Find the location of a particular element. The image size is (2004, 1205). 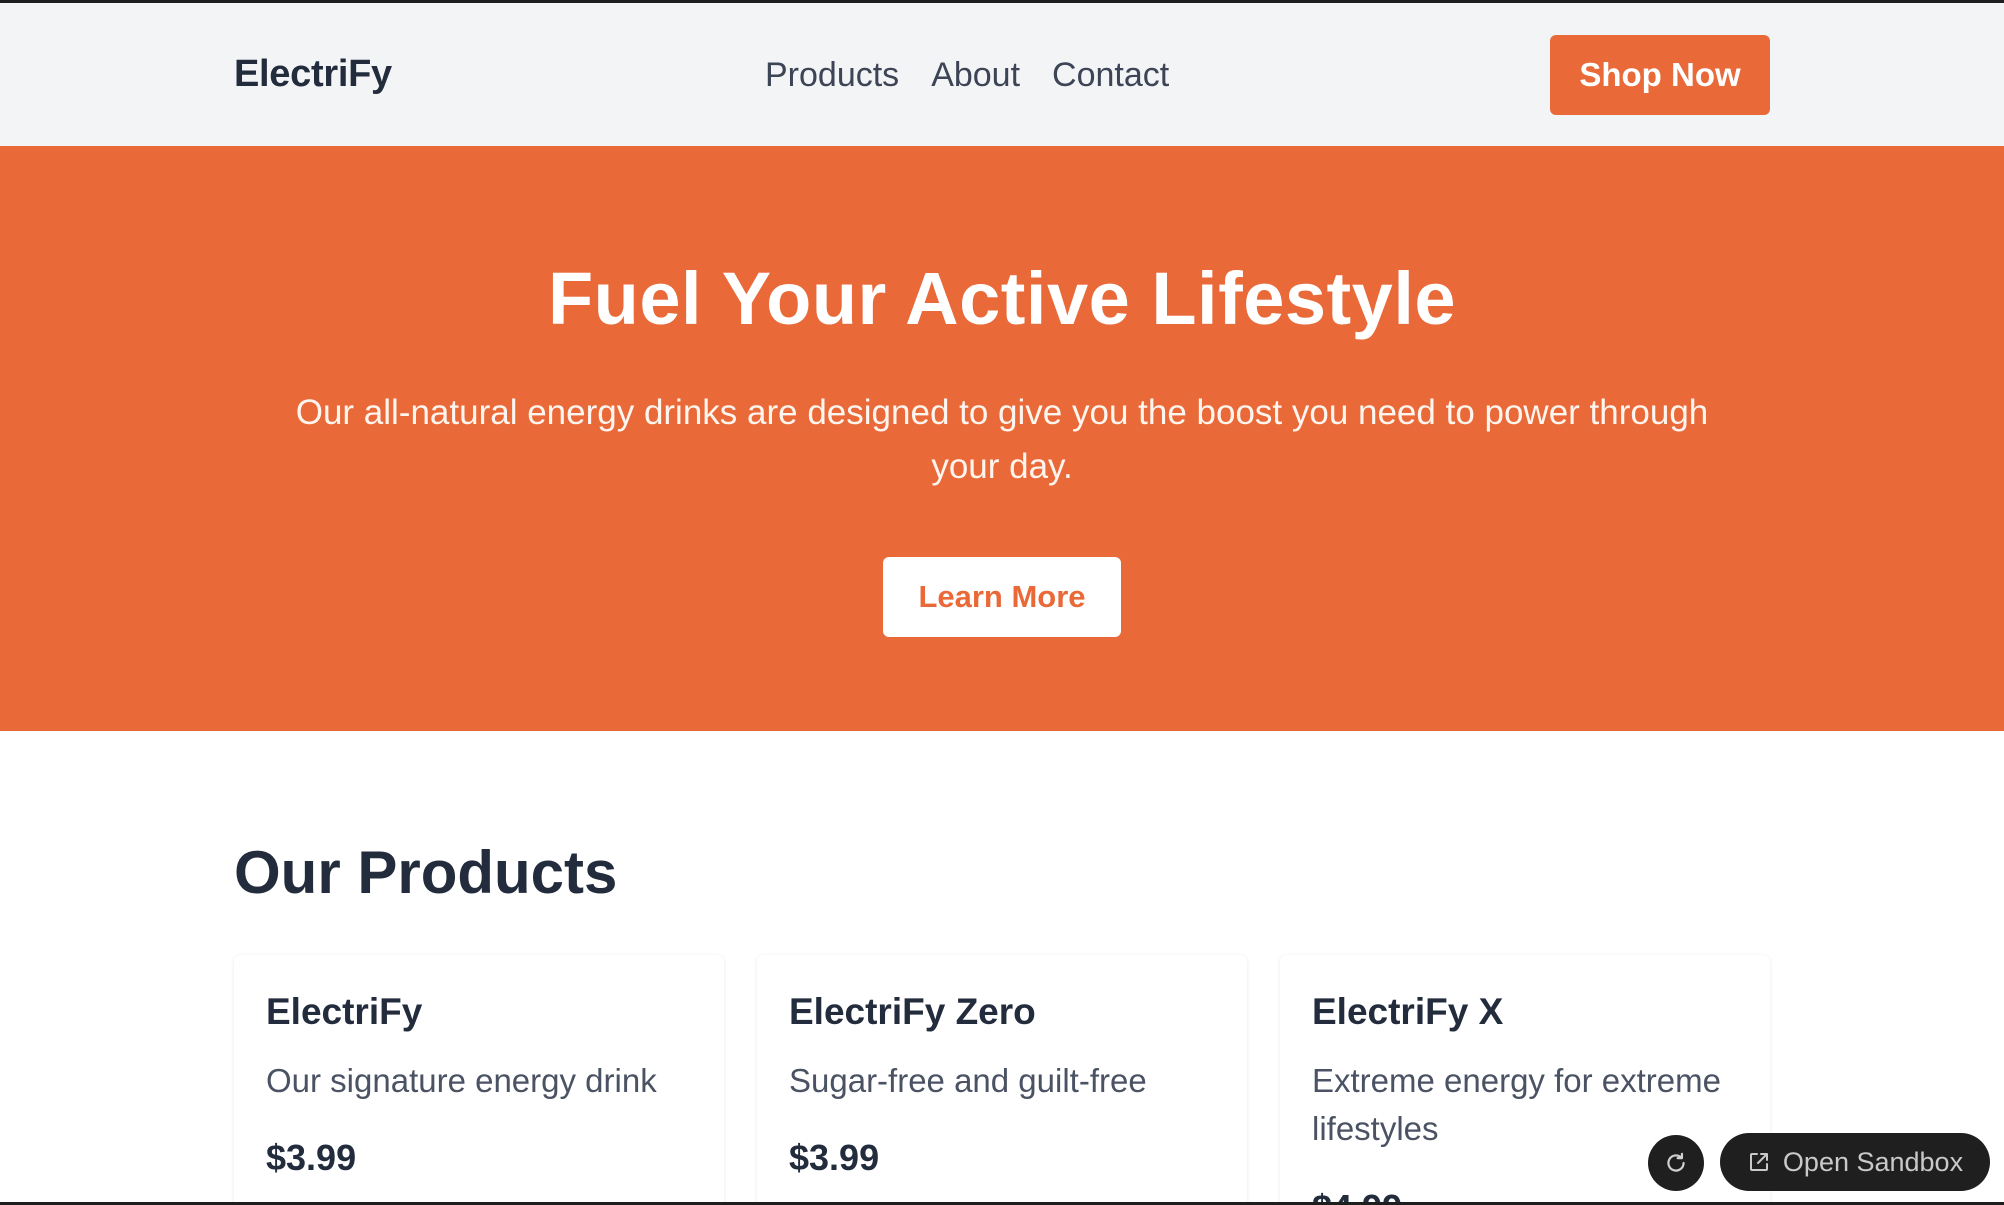

product-price: $4.99 is located at coordinates (1357, 1196).